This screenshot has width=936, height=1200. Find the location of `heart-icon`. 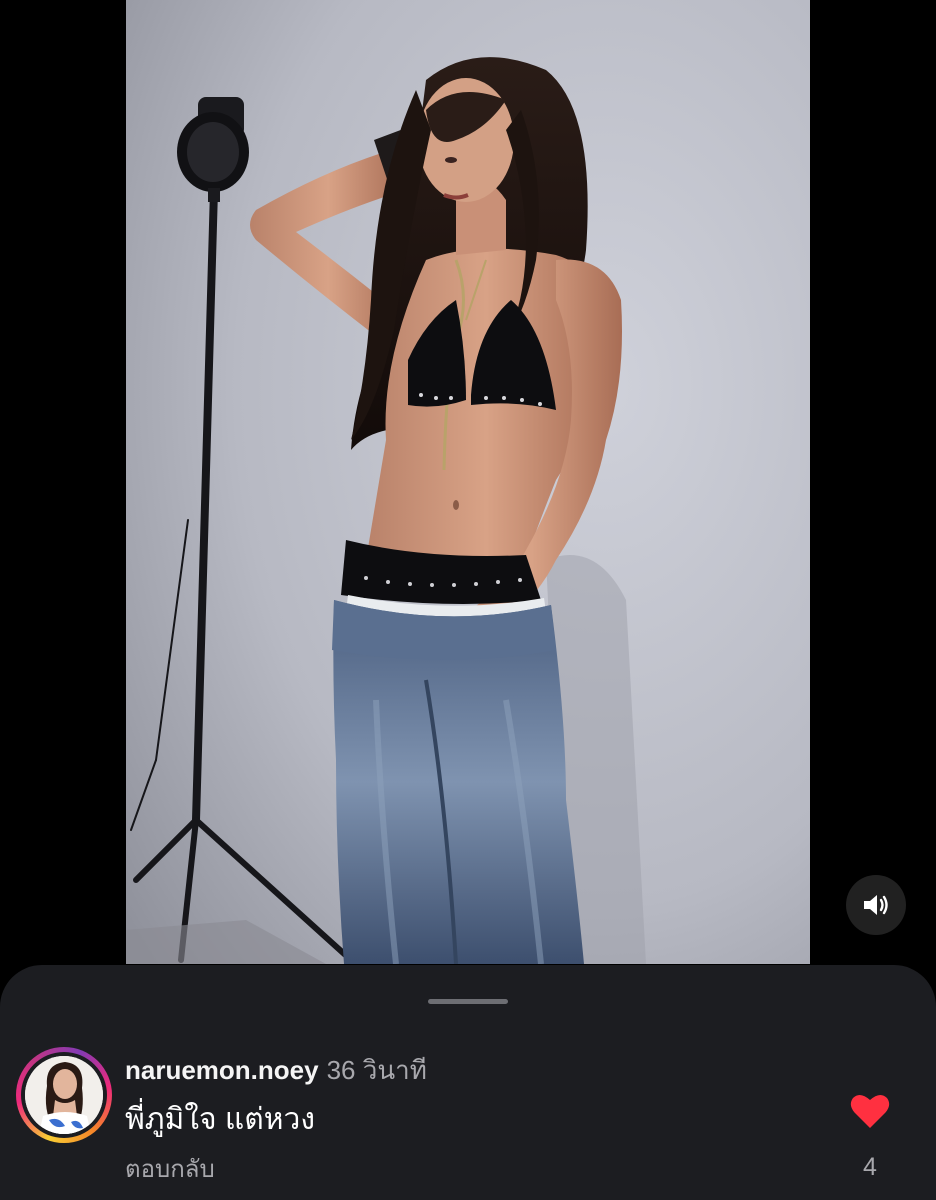

heart-icon is located at coordinates (870, 1111).